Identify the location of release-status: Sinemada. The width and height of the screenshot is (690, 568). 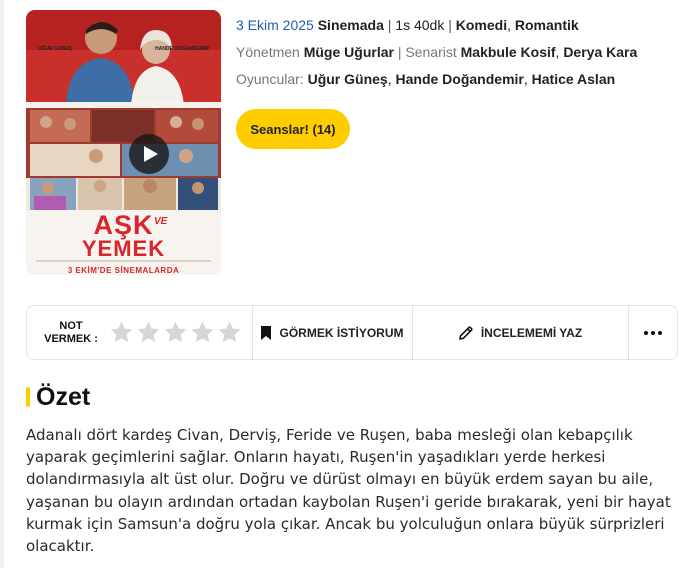
(350, 25).